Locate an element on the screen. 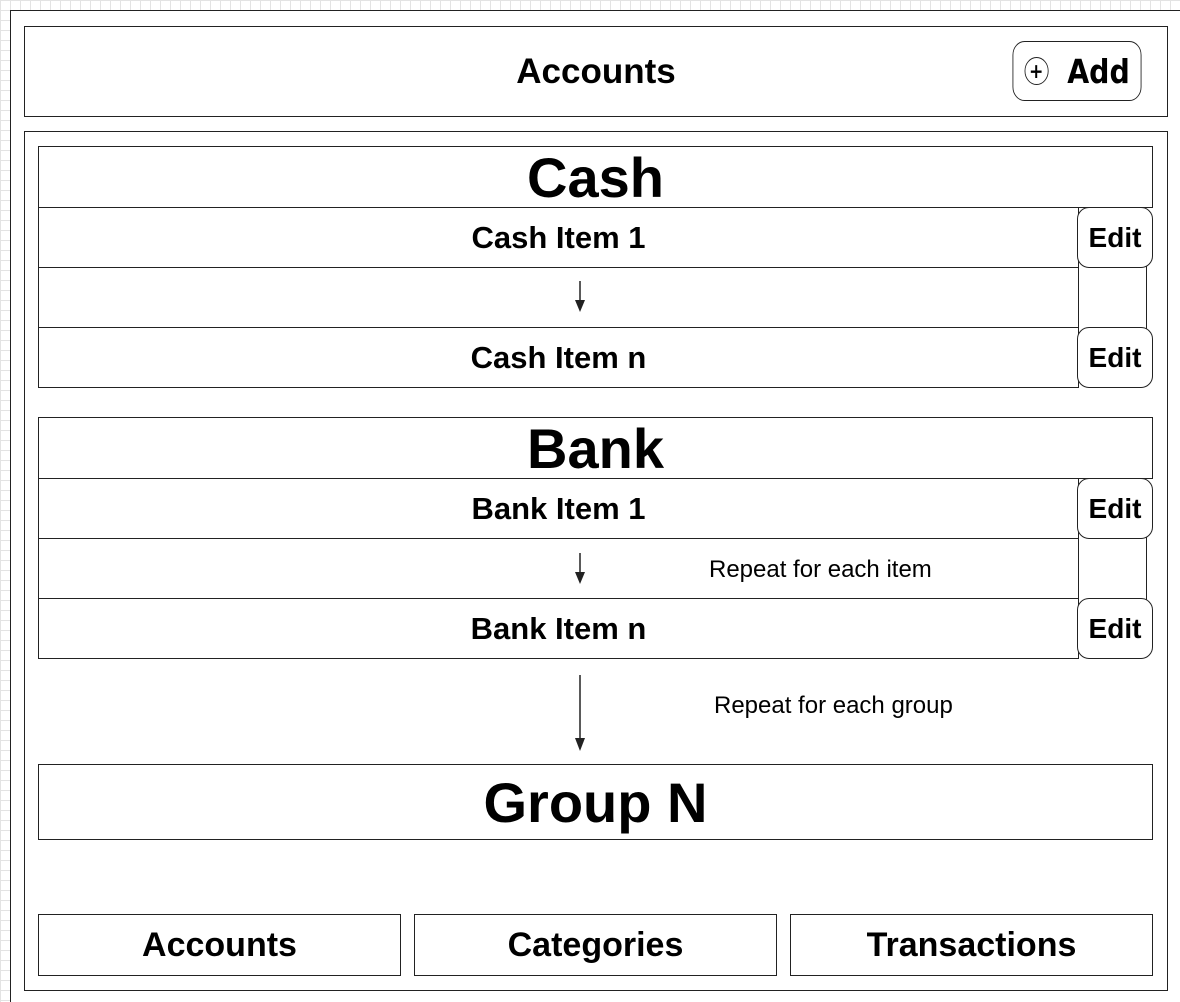 The height and width of the screenshot is (1002, 1180). list-item-bank-1: Bank Item 1 is located at coordinates (558, 508).